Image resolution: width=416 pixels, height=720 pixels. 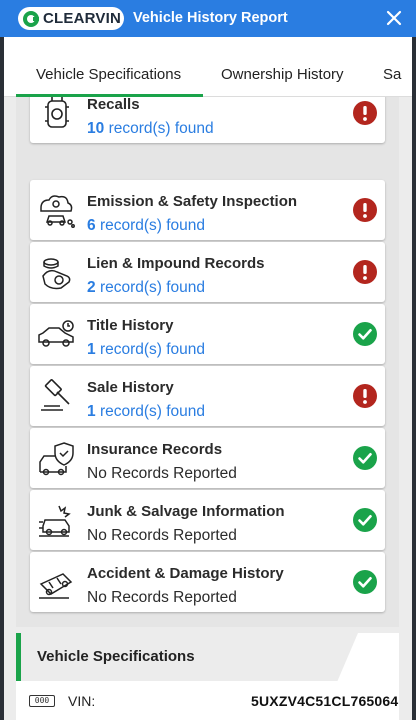 What do you see at coordinates (91, 287) in the screenshot?
I see `record-count: 2` at bounding box center [91, 287].